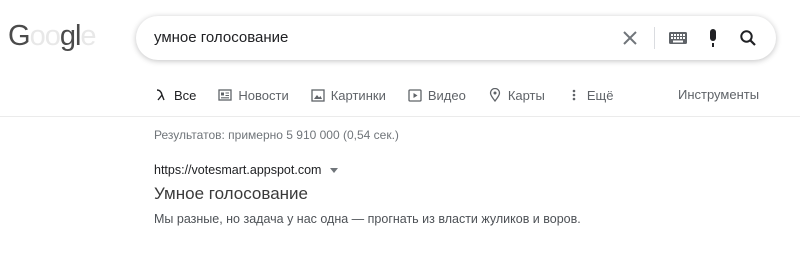  What do you see at coordinates (446, 95) in the screenshot?
I see `tab-label: Видео` at bounding box center [446, 95].